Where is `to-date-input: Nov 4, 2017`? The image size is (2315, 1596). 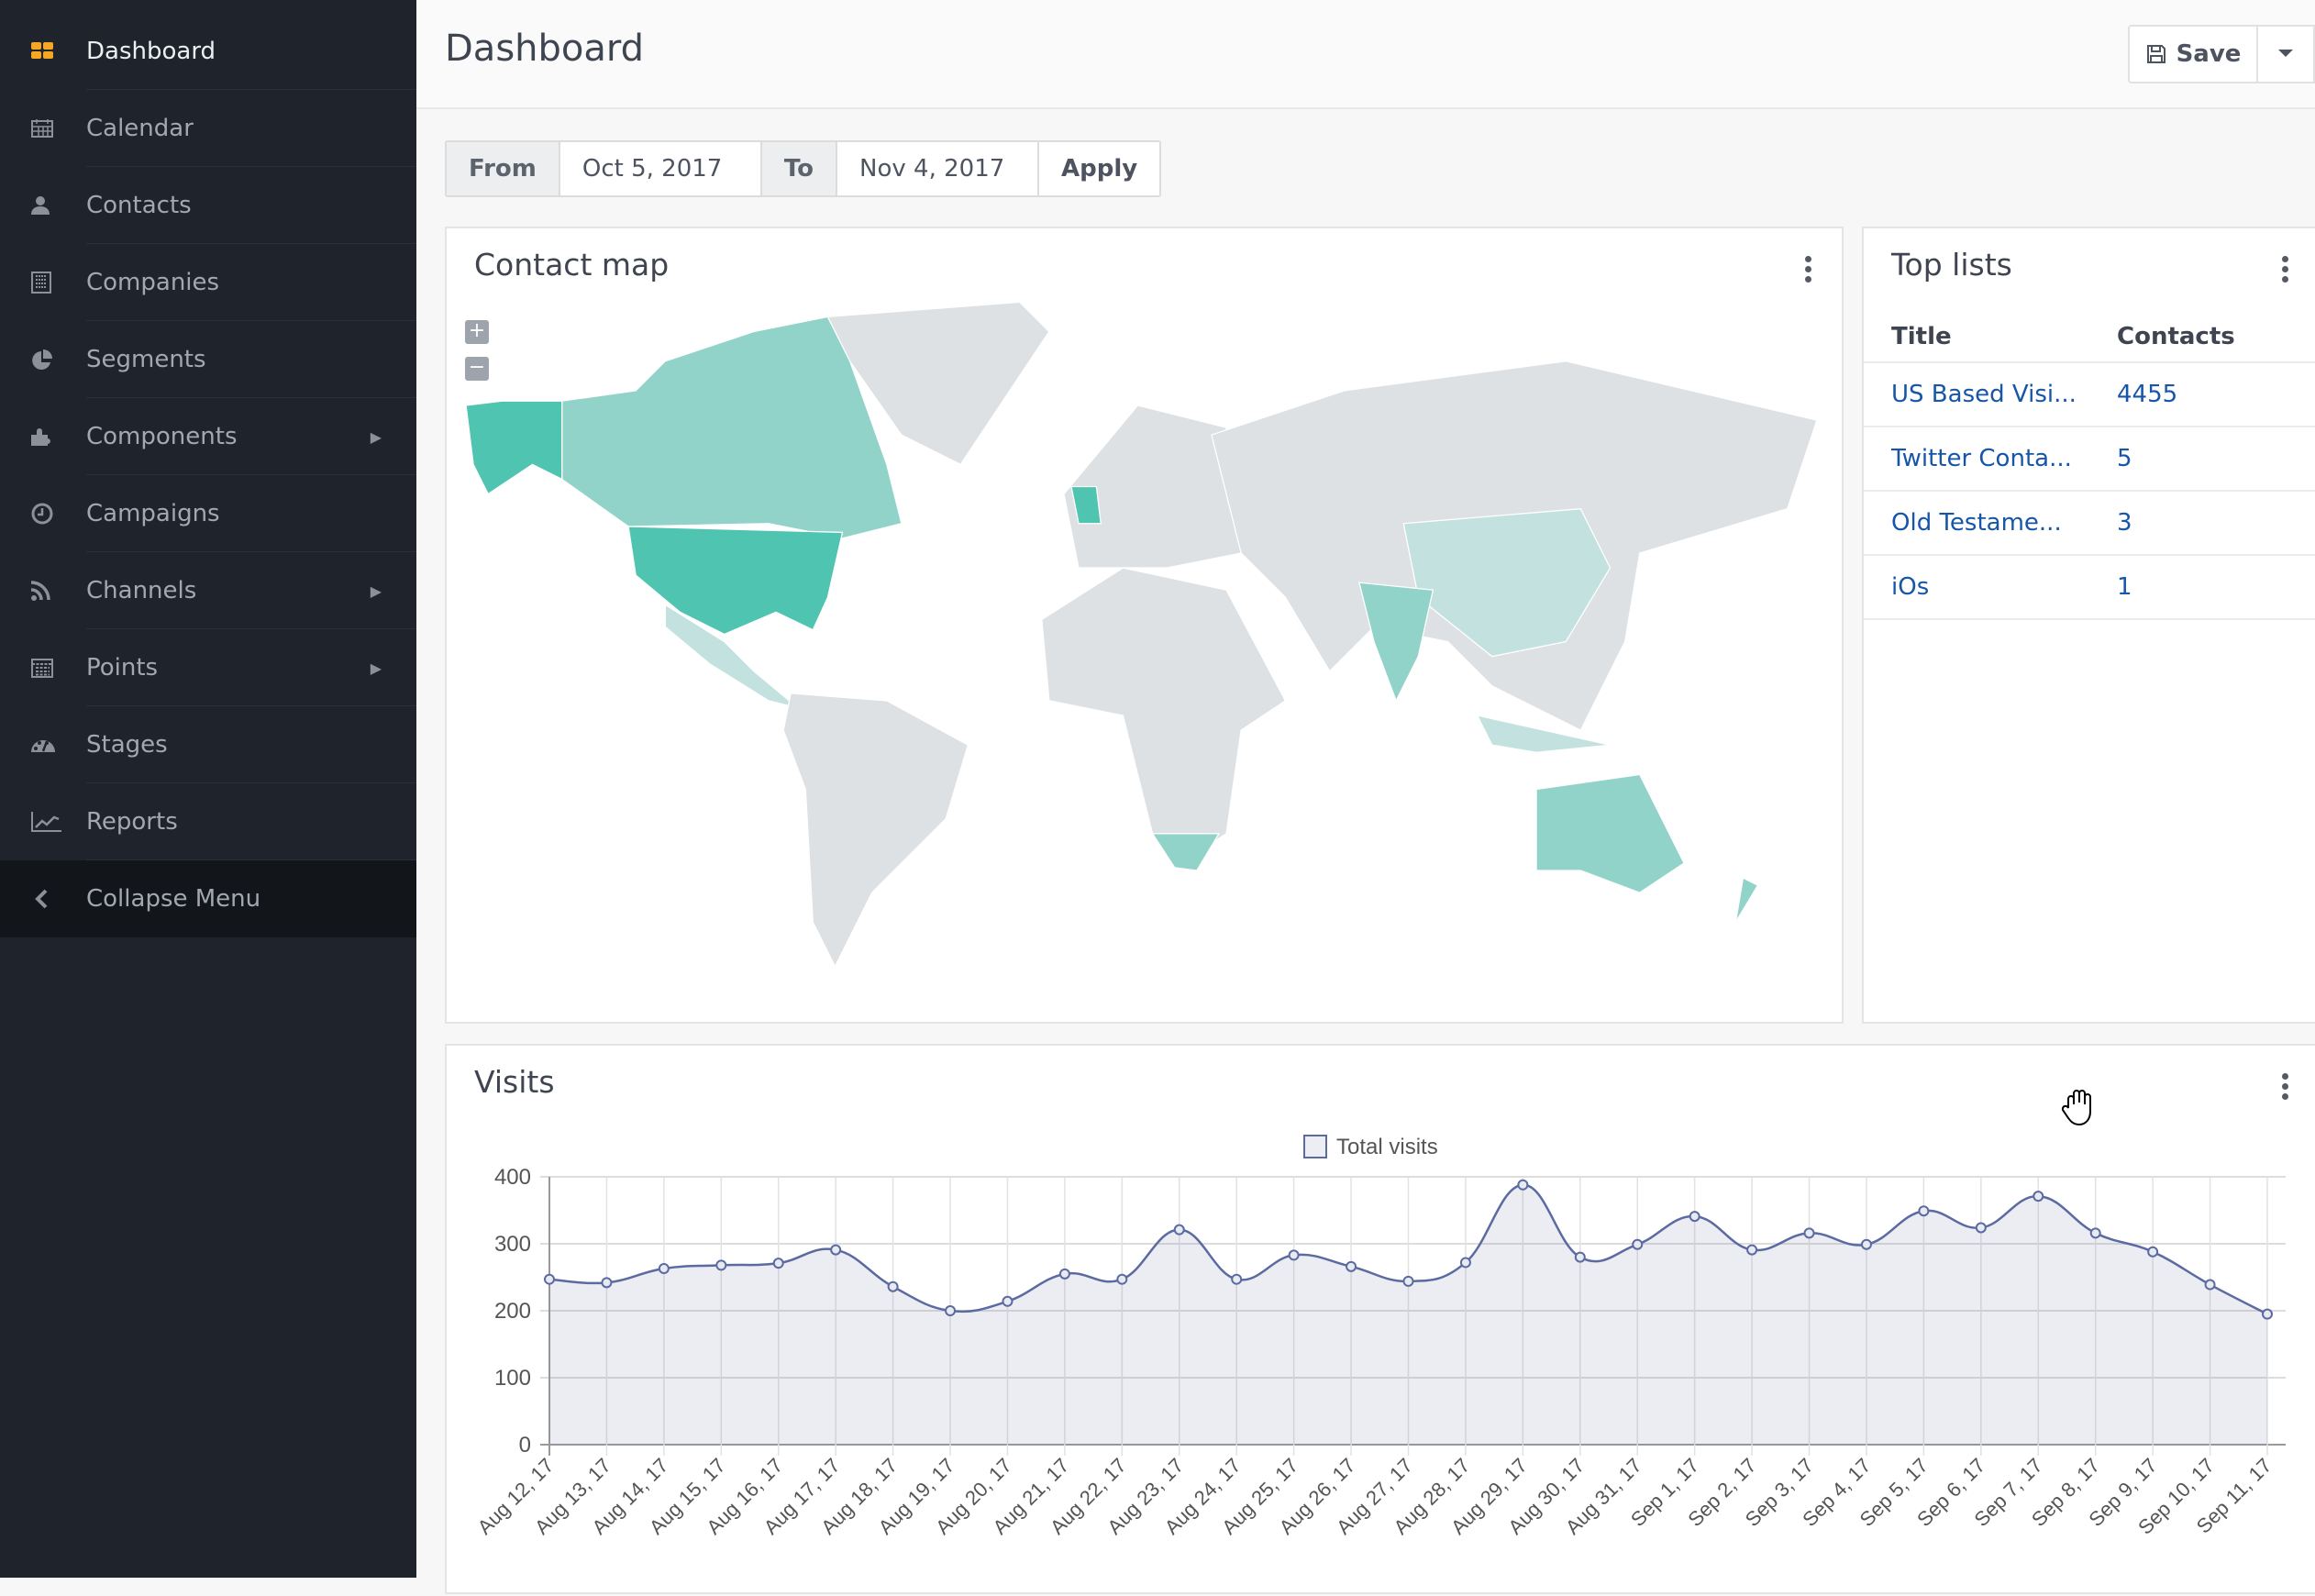
to-date-input: Nov 4, 2017 is located at coordinates (938, 168).